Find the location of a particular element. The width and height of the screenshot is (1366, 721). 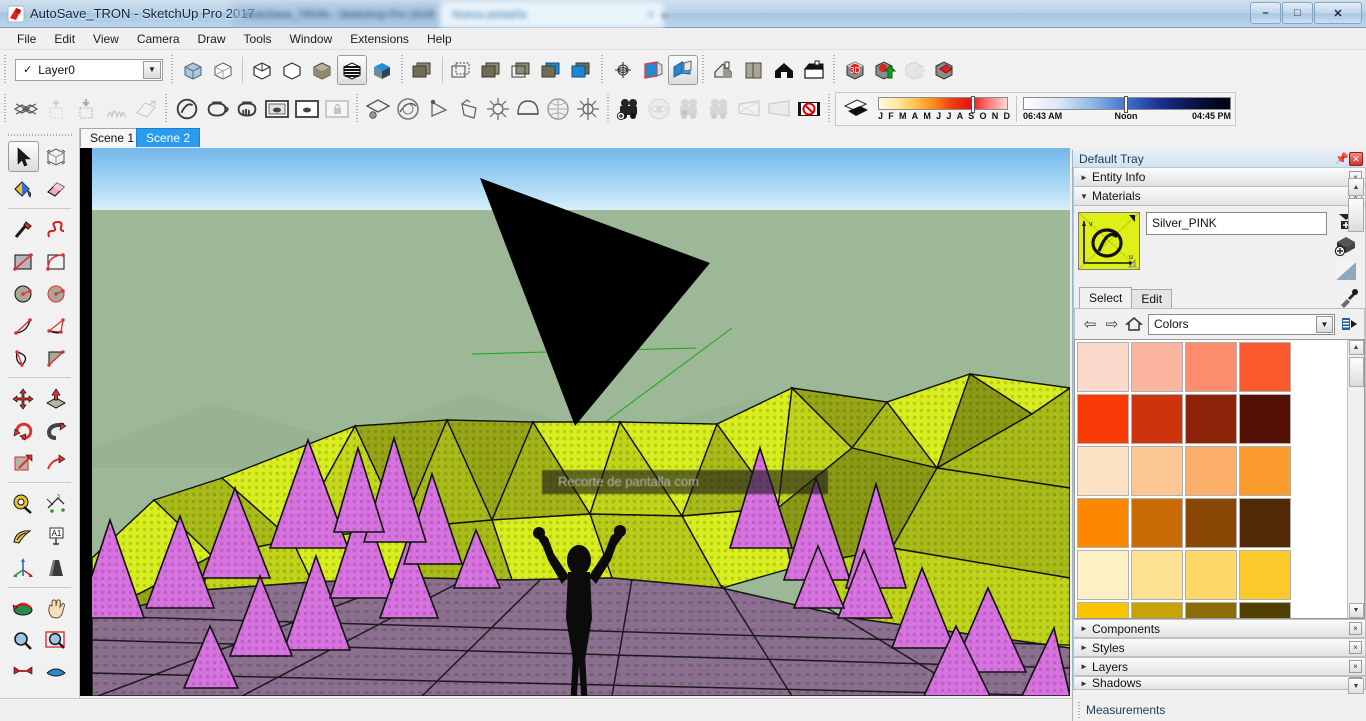

standard-view-front-button is located at coordinates (653, 70).